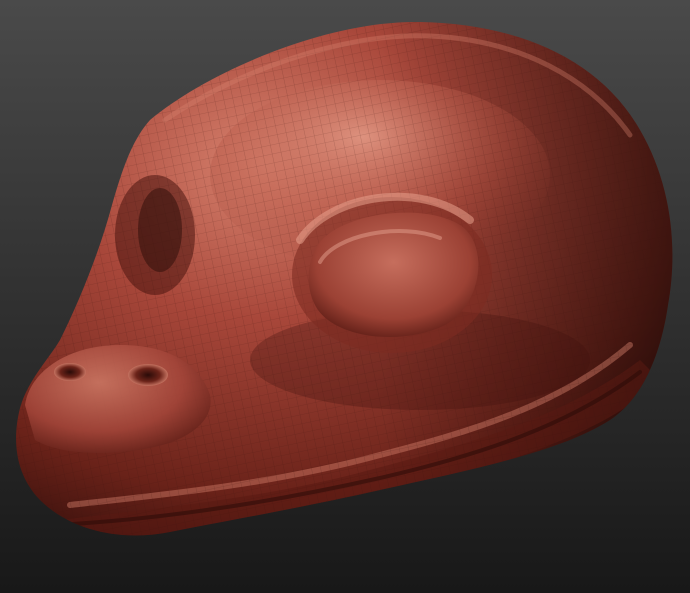  Describe the element at coordinates (70, 372) in the screenshot. I see `nostril-left` at that location.